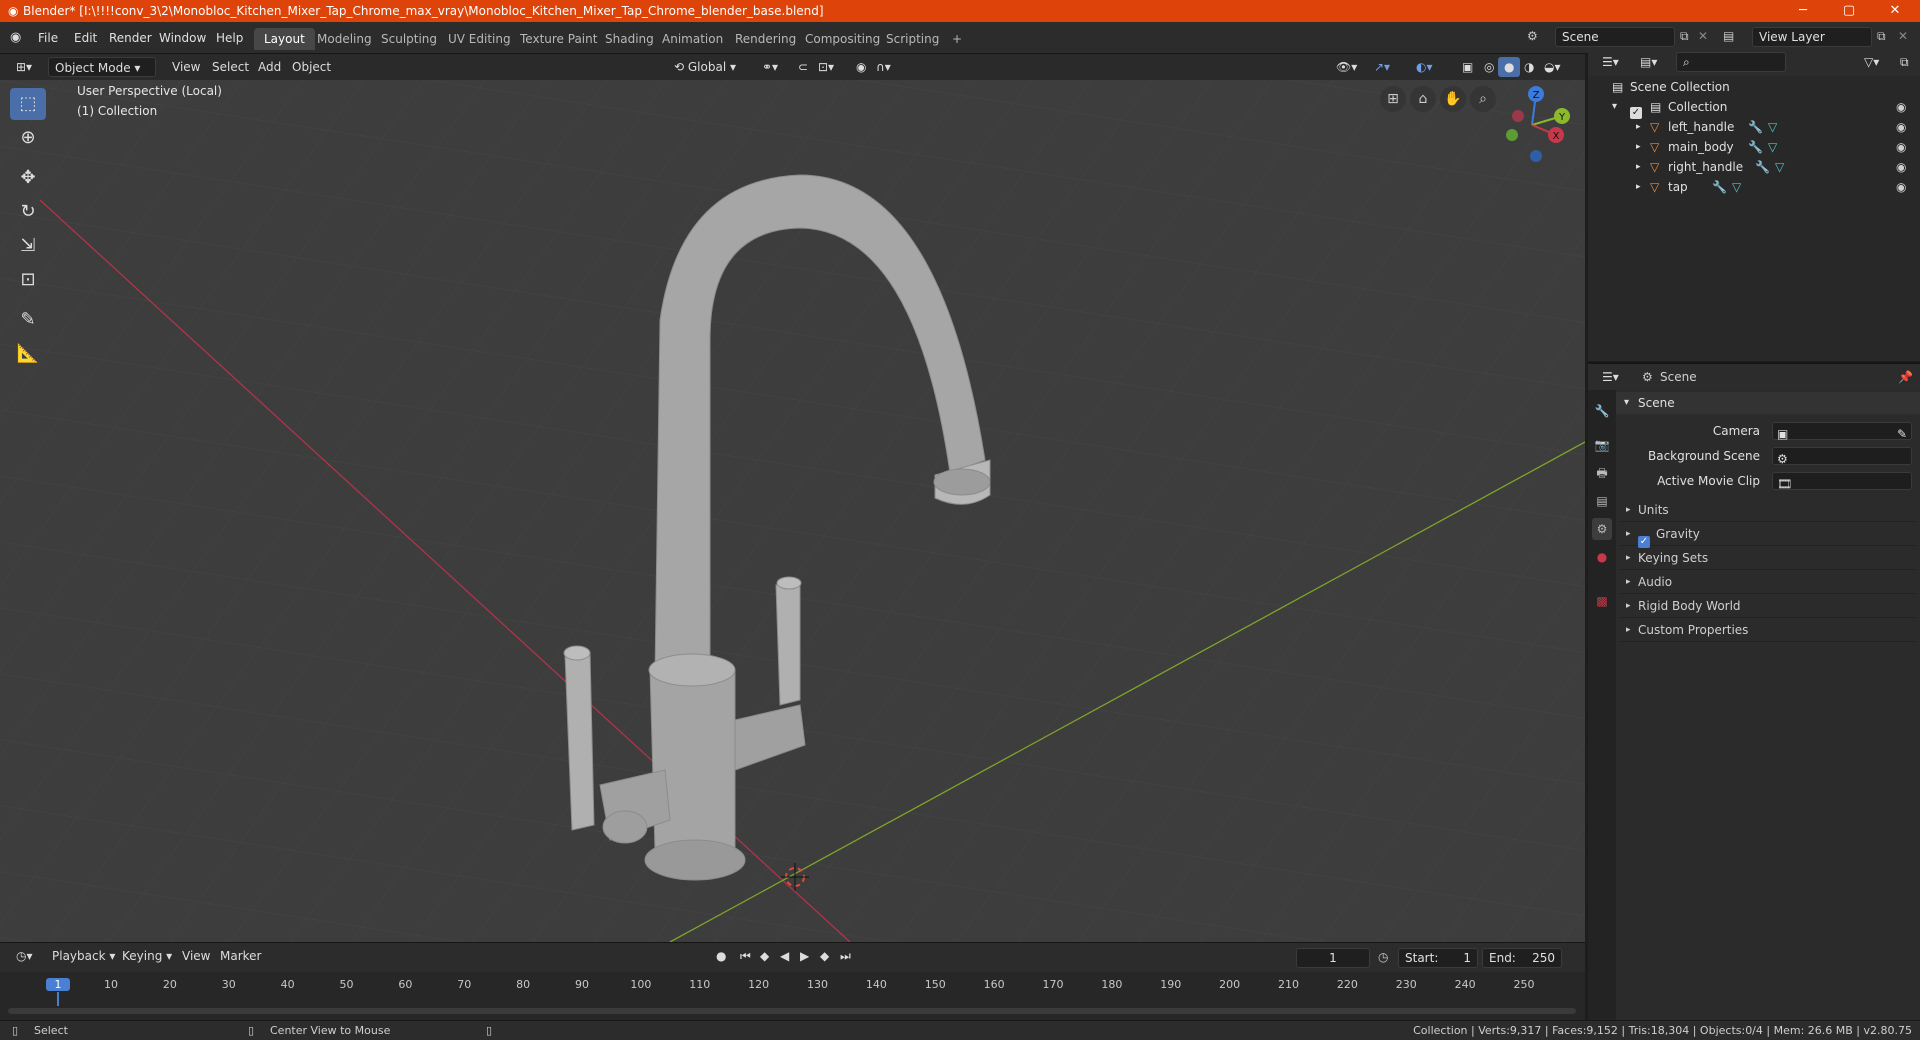  I want to click on outliner-row-tap: ▸ ▽ tap 🔧 ▽ ◉, so click(1754, 187).